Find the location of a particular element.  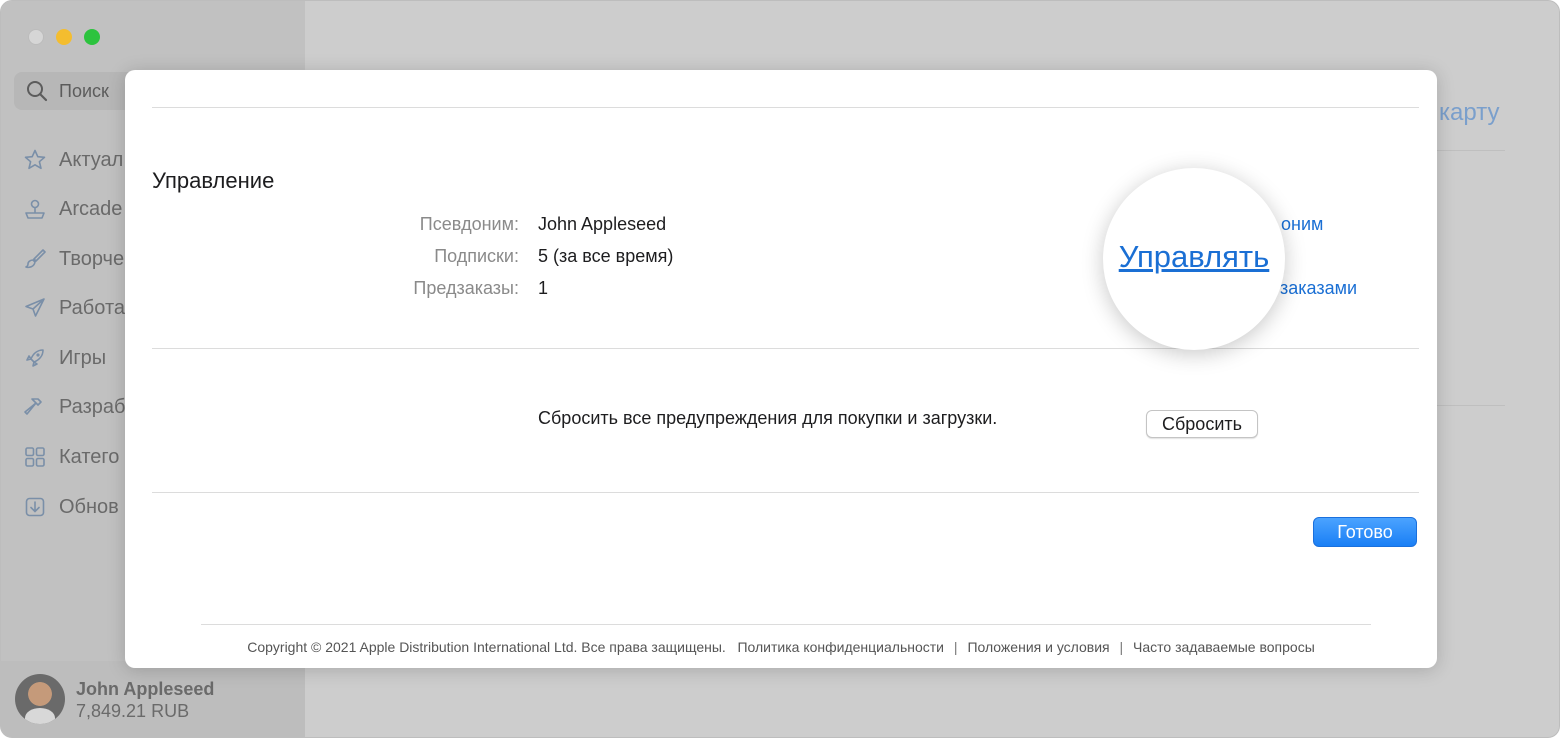

sidebar-item-label: Актуал is located at coordinates (91, 159).